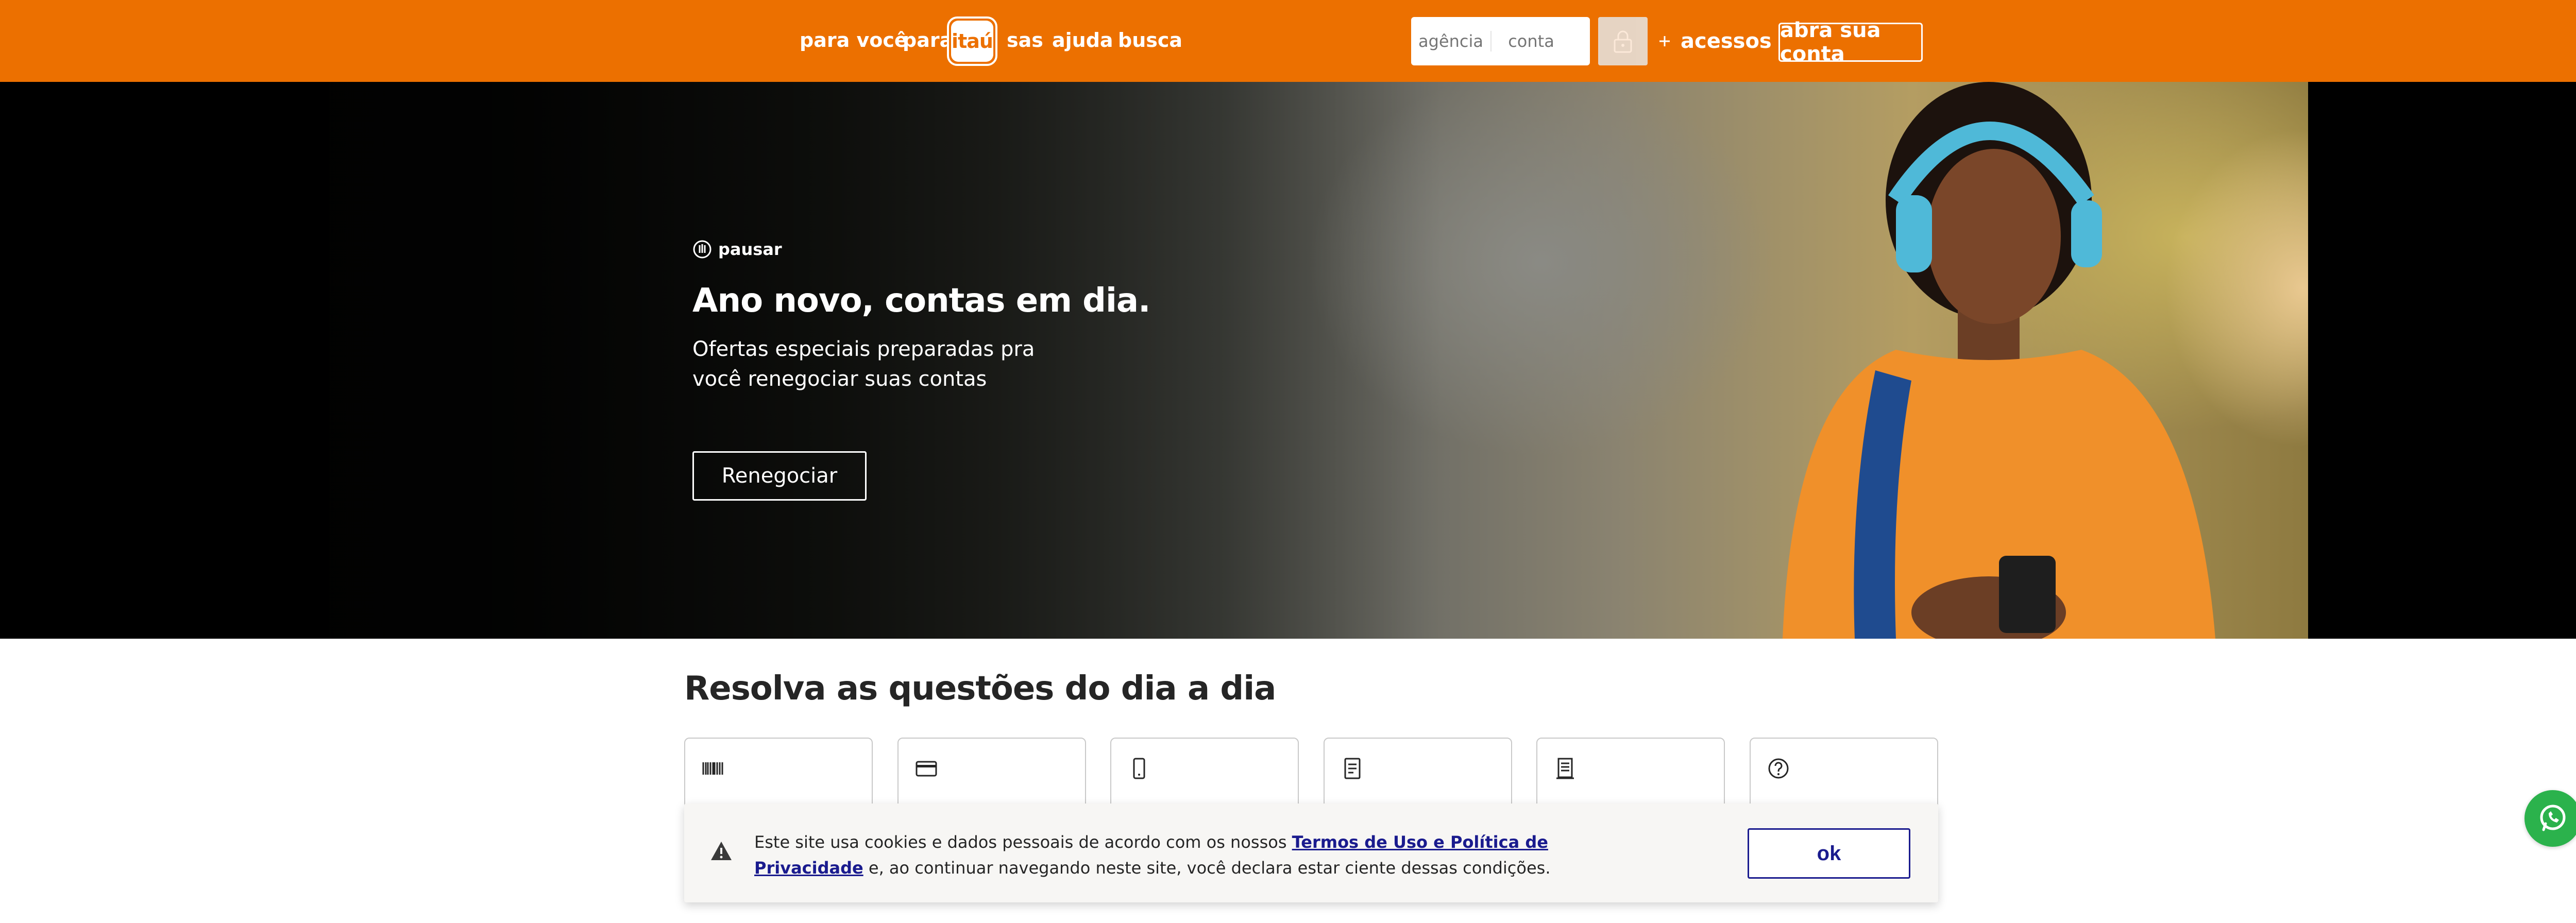 The height and width of the screenshot is (923, 2576). I want to click on warning-icon, so click(721, 851).